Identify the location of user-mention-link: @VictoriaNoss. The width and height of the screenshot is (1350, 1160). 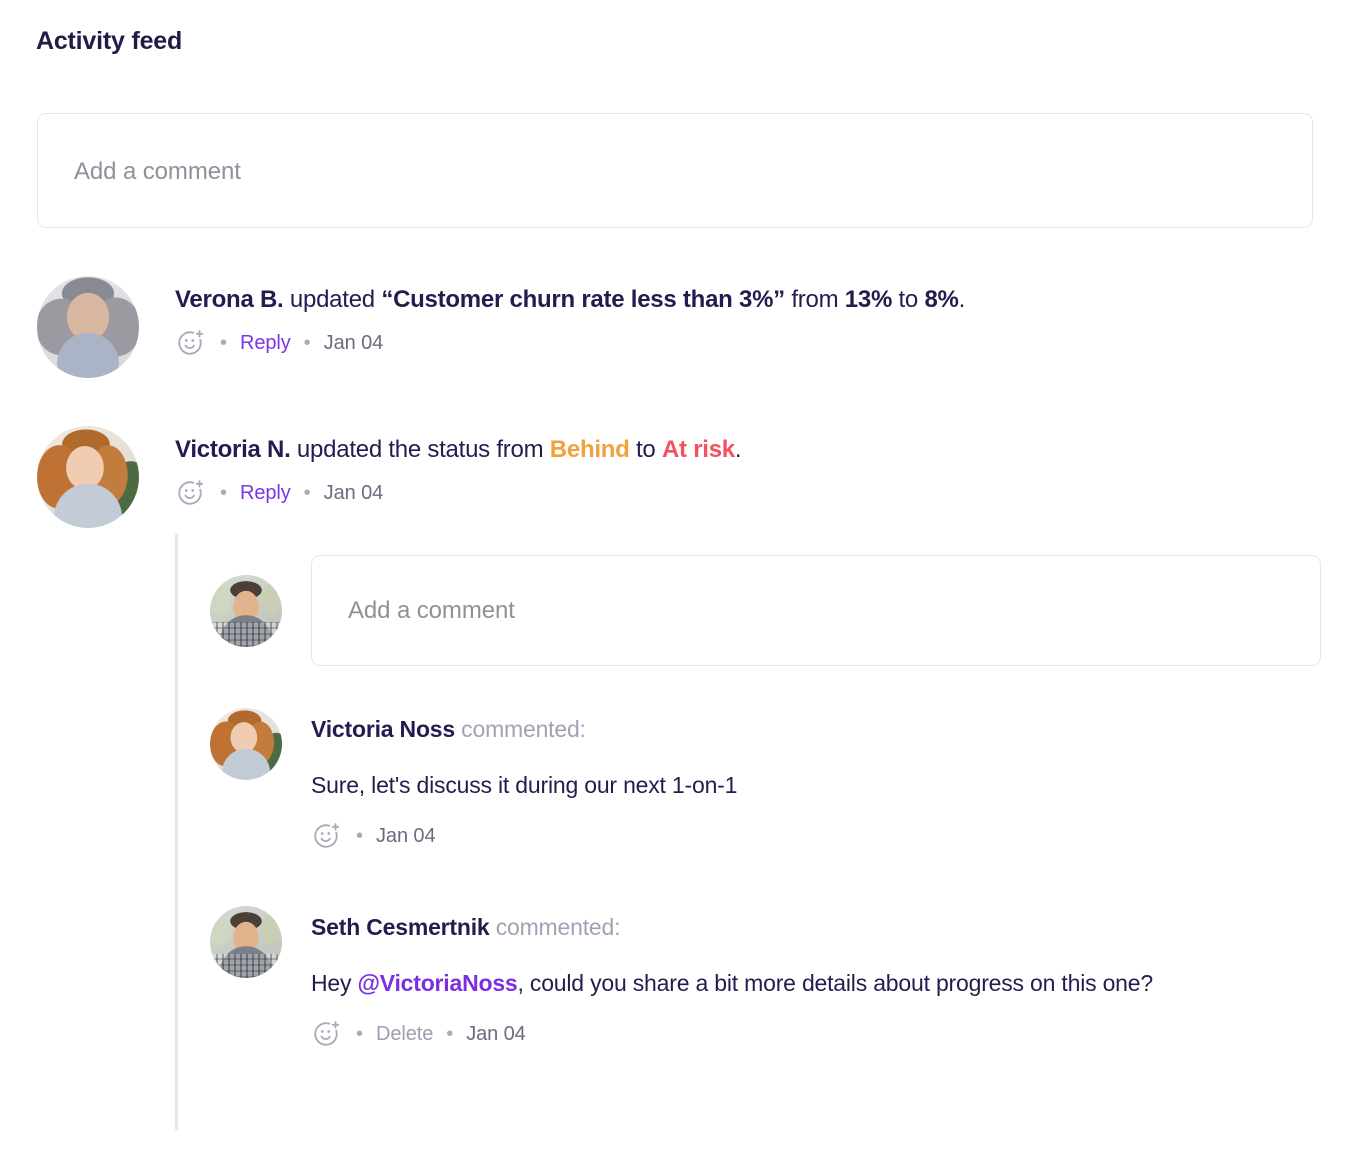
(438, 983).